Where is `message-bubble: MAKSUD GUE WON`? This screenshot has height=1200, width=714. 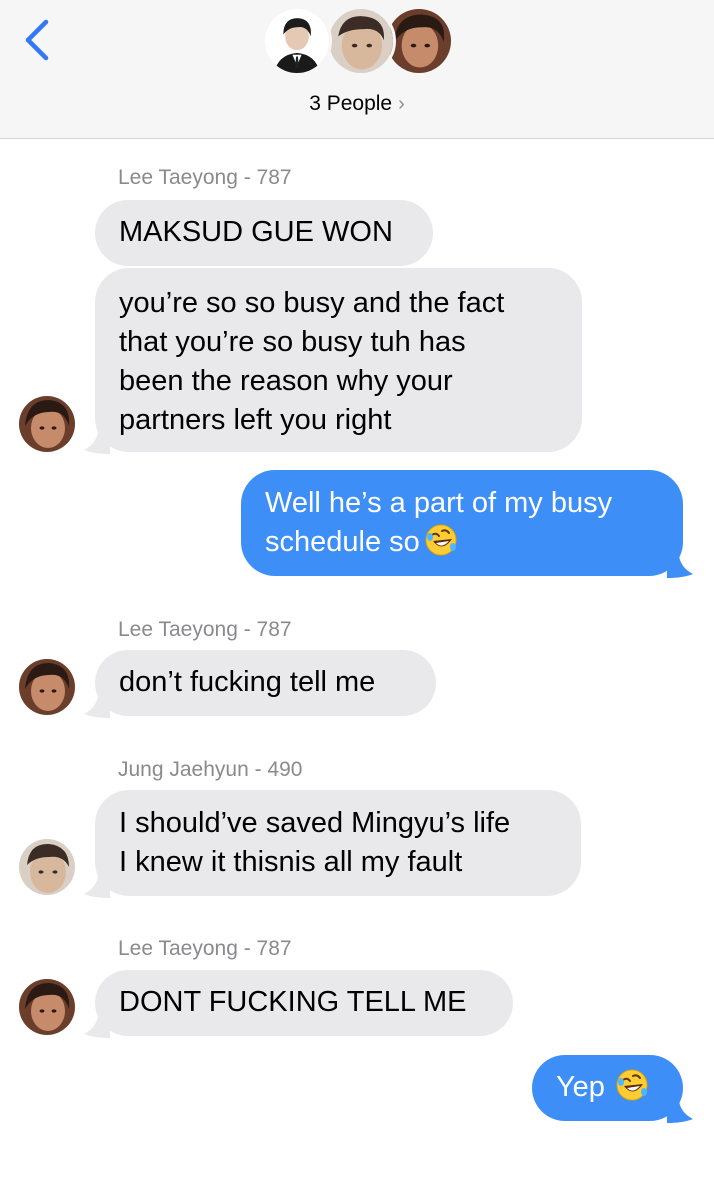 message-bubble: MAKSUD GUE WON is located at coordinates (264, 233).